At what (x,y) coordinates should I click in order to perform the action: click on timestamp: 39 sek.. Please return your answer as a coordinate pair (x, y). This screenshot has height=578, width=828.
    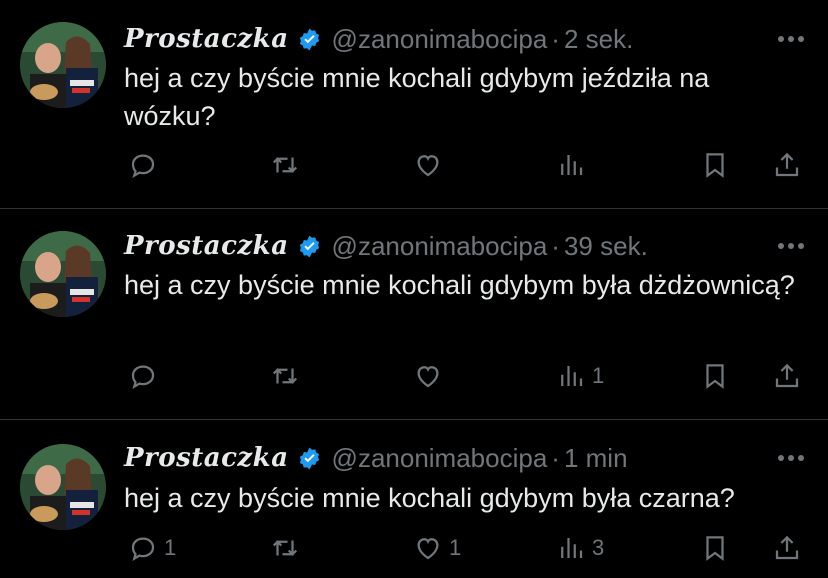
    Looking at the image, I should click on (606, 246).